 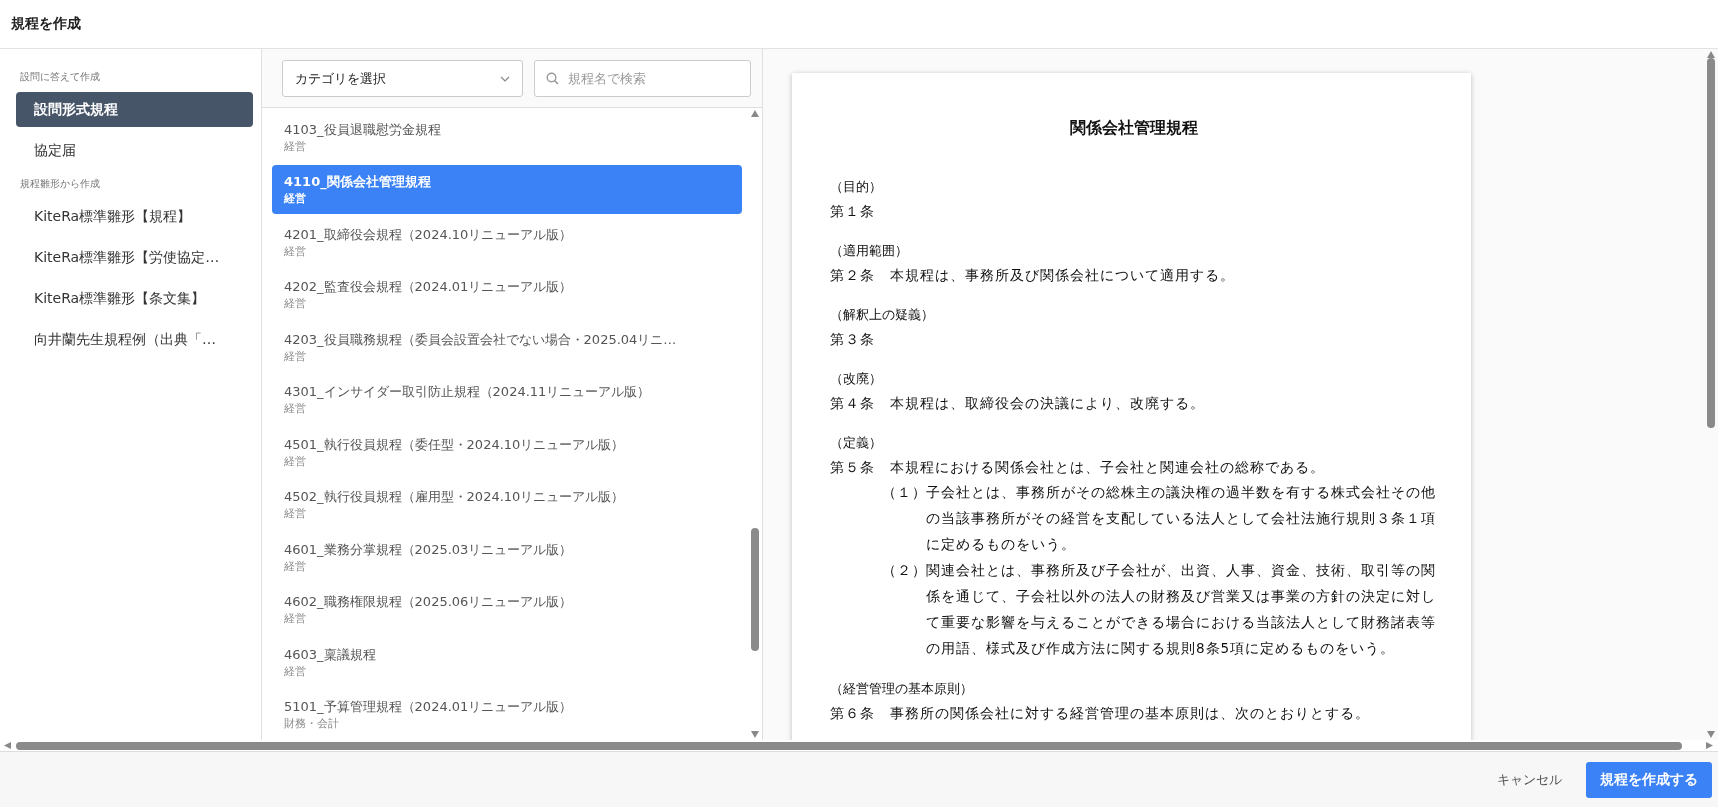 What do you see at coordinates (904, 492) in the screenshot?
I see `clause-number: （１）` at bounding box center [904, 492].